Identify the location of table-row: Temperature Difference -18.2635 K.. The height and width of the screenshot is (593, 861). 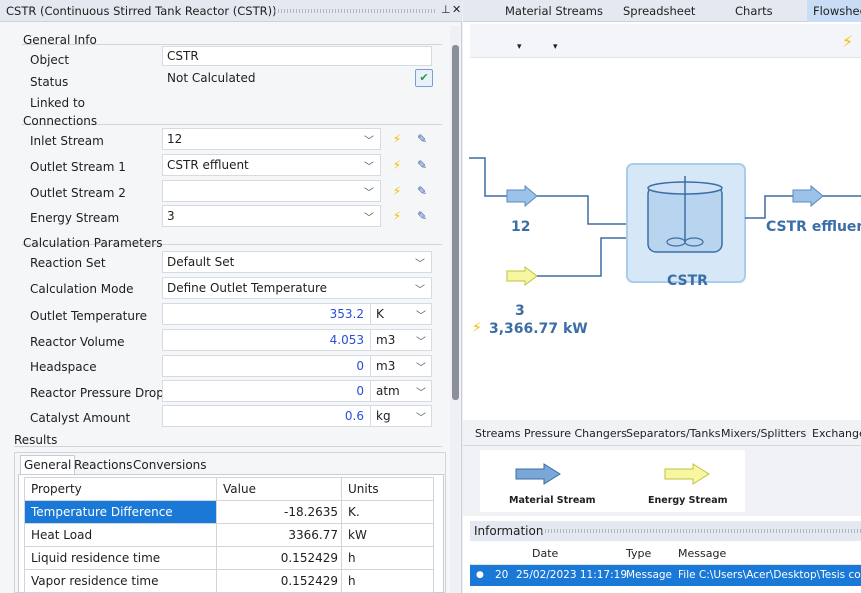
(229, 512).